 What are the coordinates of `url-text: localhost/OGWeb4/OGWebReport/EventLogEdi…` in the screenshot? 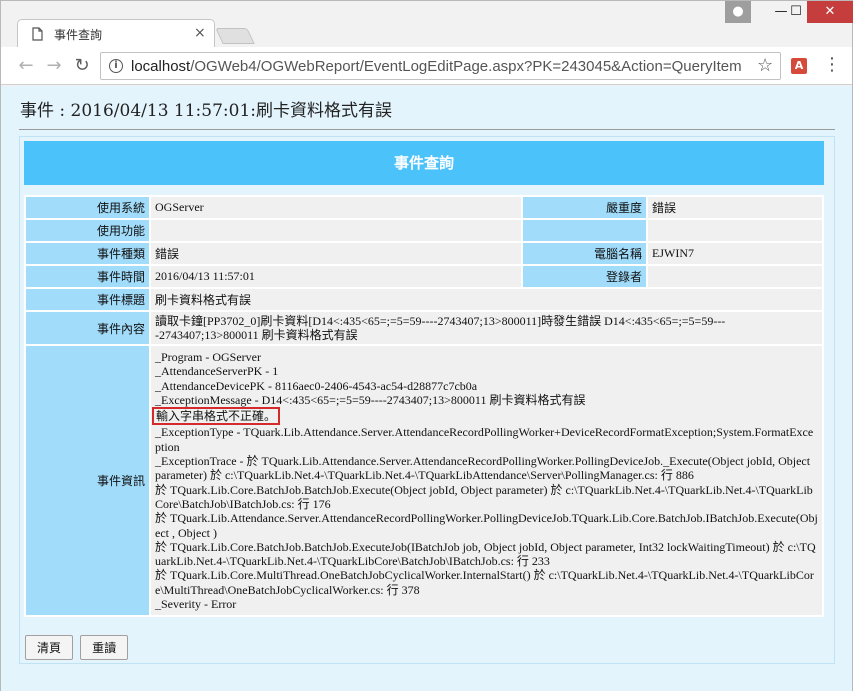 It's located at (436, 66).